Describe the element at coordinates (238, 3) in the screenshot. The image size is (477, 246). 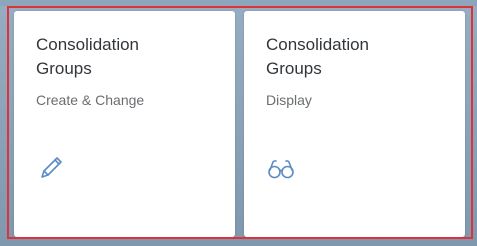
I see `header-strip` at that location.